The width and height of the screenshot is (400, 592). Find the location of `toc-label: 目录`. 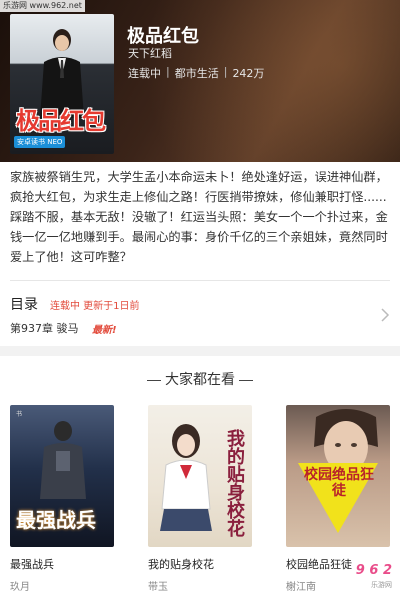

toc-label: 目录 is located at coordinates (24, 305).